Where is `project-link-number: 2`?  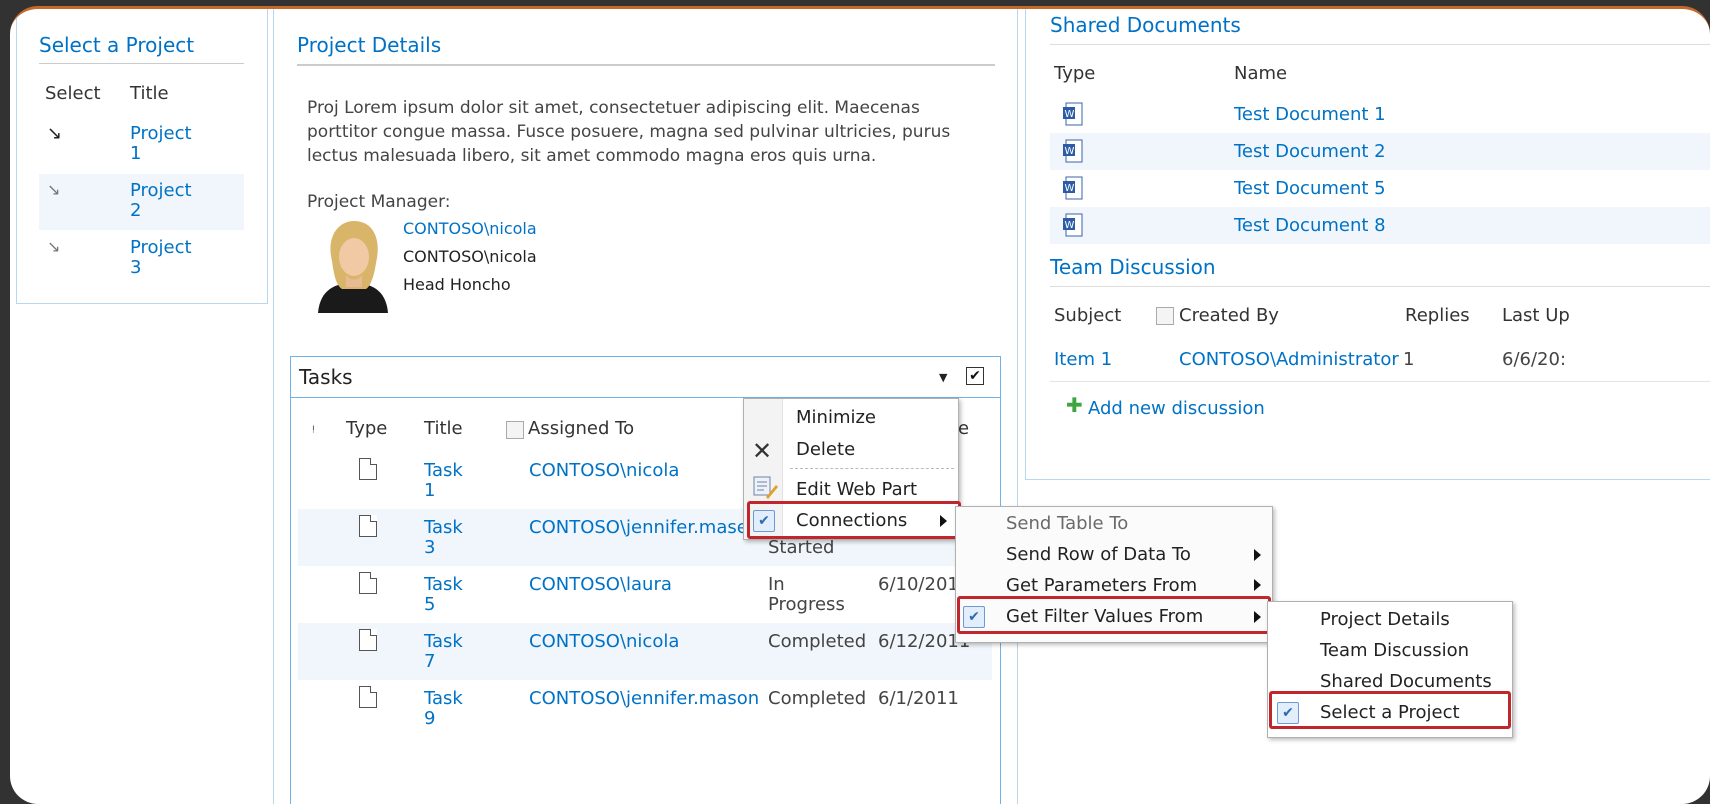 project-link-number: 2 is located at coordinates (135, 210).